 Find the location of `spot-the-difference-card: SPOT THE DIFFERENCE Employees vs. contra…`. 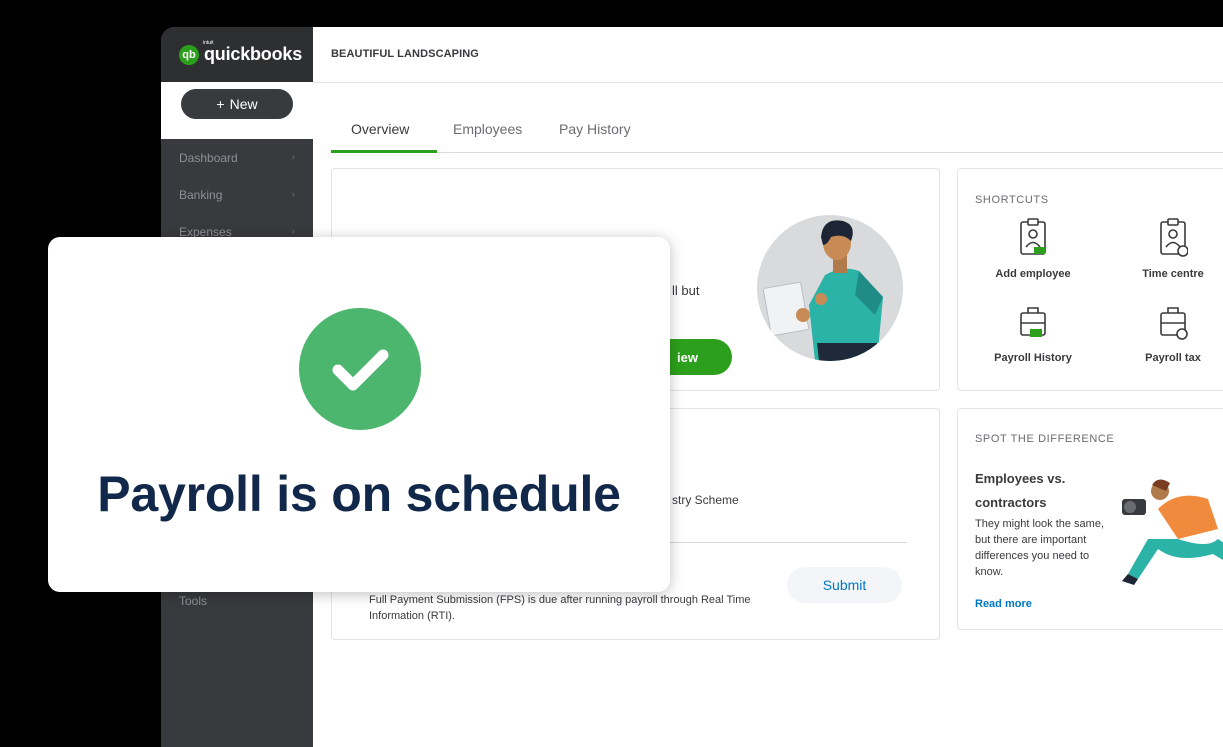

spot-the-difference-card: SPOT THE DIFFERENCE Employees vs. contra… is located at coordinates (1090, 519).